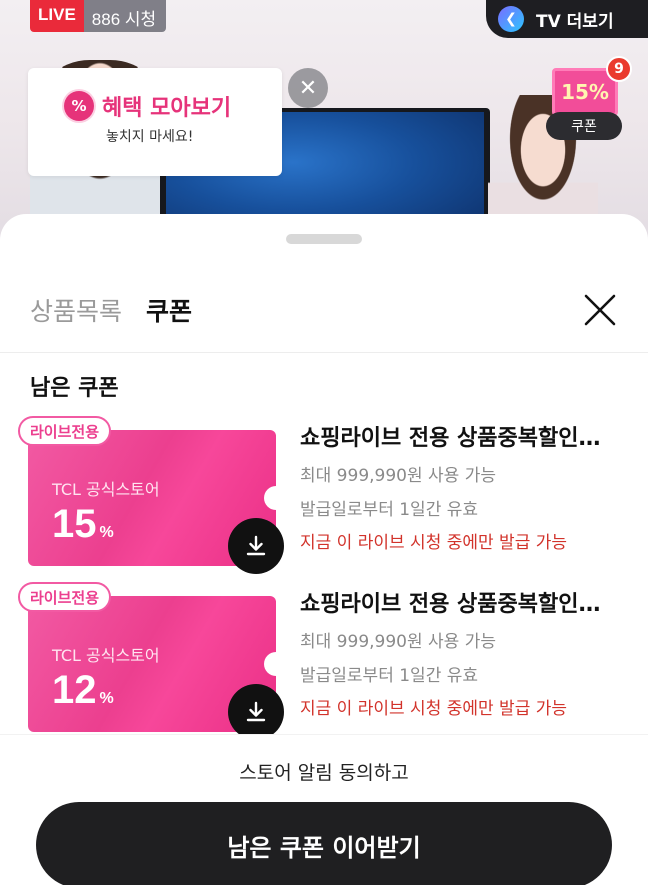 The width and height of the screenshot is (648, 885). What do you see at coordinates (169, 310) in the screenshot?
I see `tab-coupon: 쿠폰` at bounding box center [169, 310].